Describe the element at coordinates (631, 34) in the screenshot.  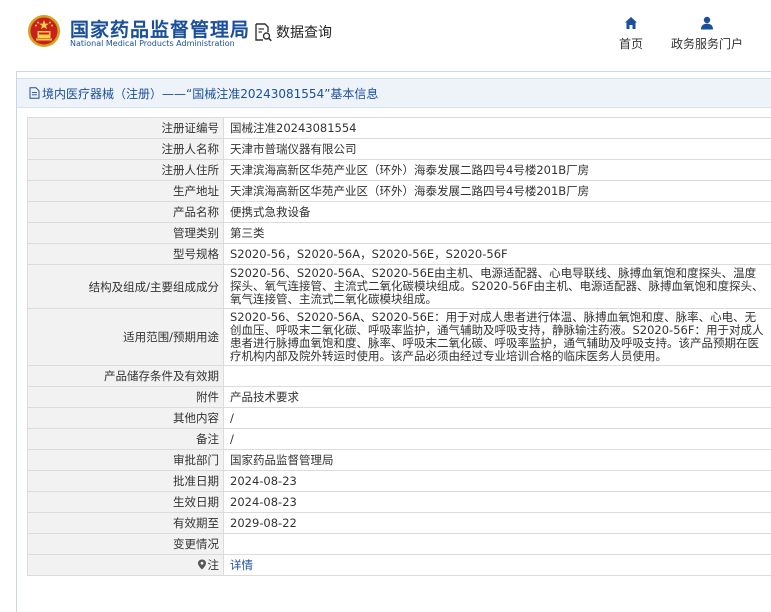
I see `nav-home: 首页` at that location.